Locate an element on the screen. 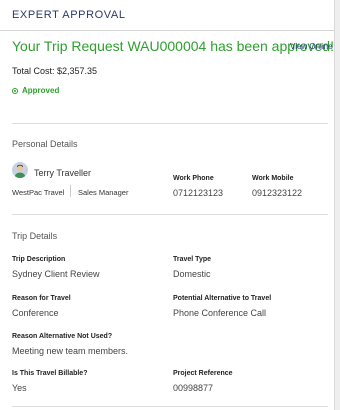  separator is located at coordinates (70, 191).